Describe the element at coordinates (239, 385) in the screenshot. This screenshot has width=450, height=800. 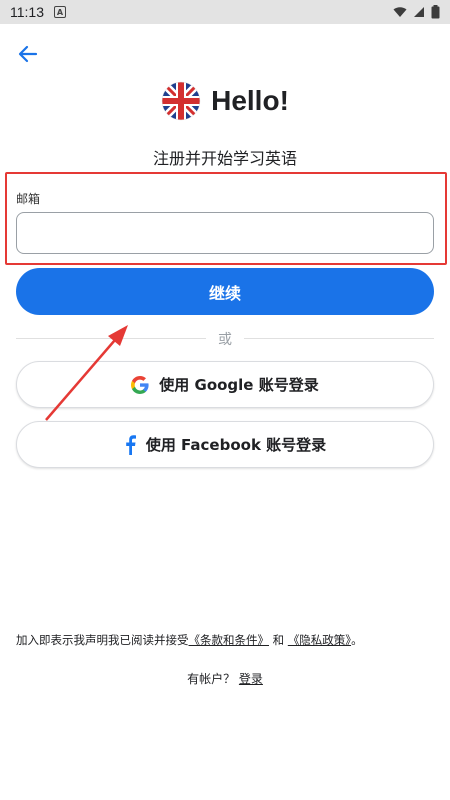
I see `google-login-label: 使用 Google 账号登录` at that location.